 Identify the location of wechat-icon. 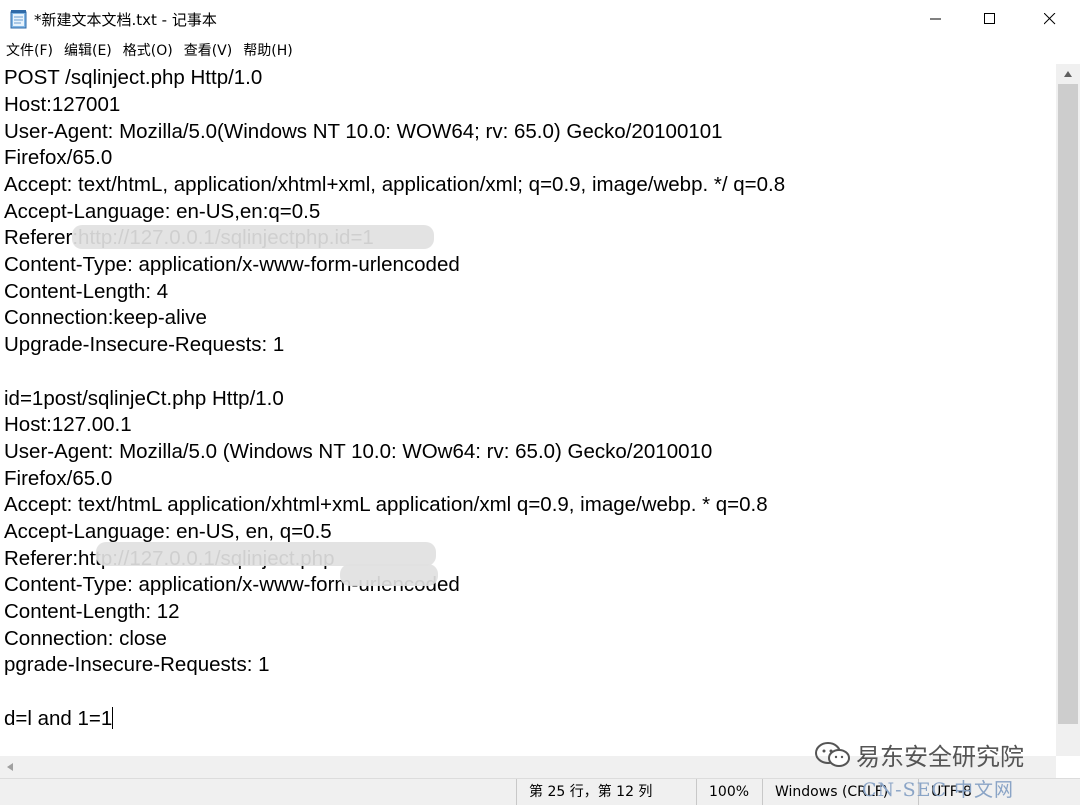
(832, 754).